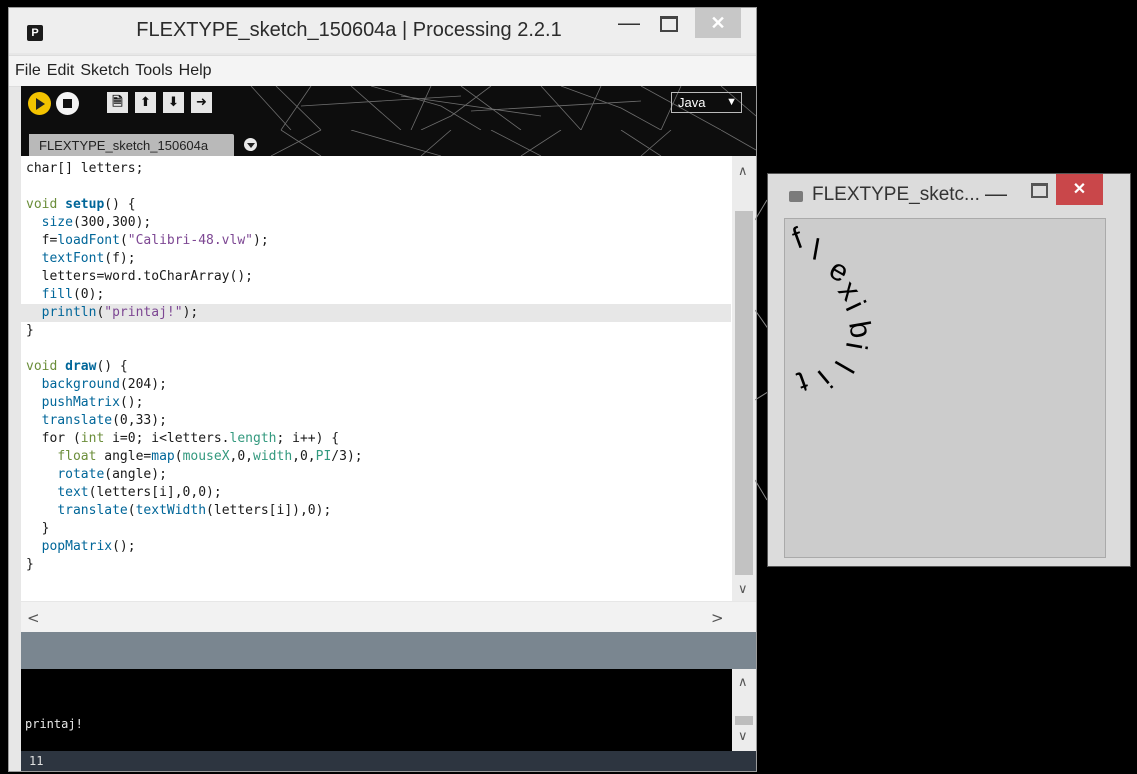 This screenshot has width=1137, height=774. What do you see at coordinates (210, 456) in the screenshot?
I see `code-line-17: float angle=map(mouseX,0,width,0,PI/3);` at bounding box center [210, 456].